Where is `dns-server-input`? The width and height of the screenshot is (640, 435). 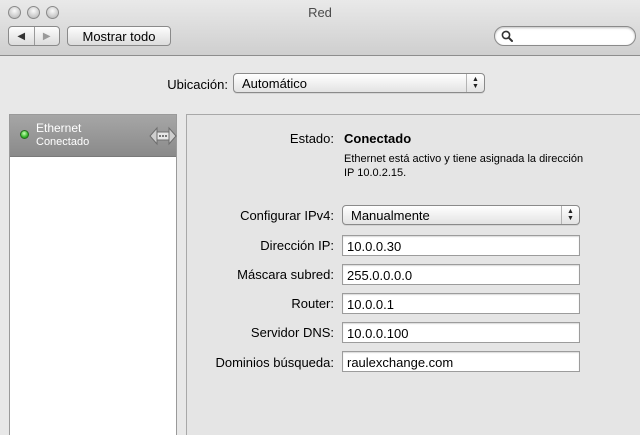 dns-server-input is located at coordinates (461, 332).